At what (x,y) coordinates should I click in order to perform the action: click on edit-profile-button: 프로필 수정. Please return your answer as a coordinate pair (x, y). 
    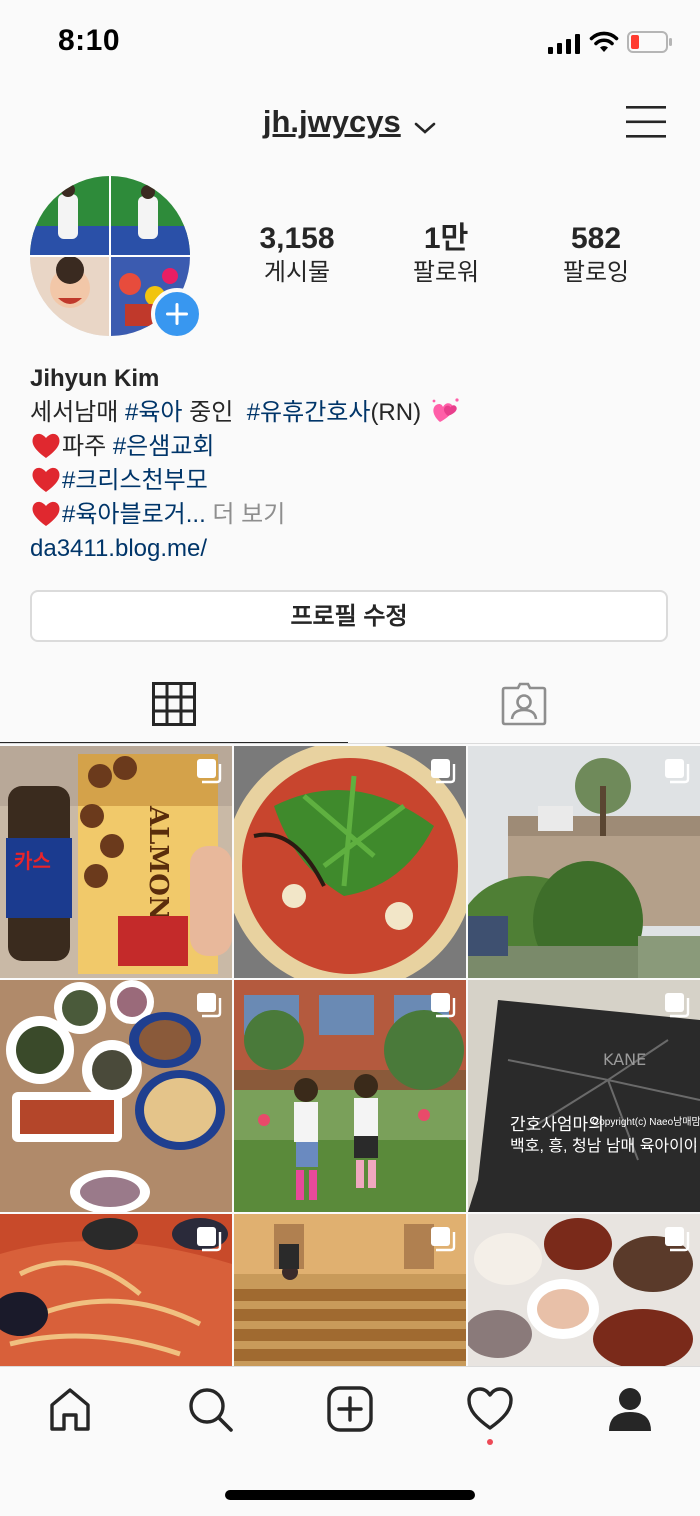
    Looking at the image, I should click on (349, 616).